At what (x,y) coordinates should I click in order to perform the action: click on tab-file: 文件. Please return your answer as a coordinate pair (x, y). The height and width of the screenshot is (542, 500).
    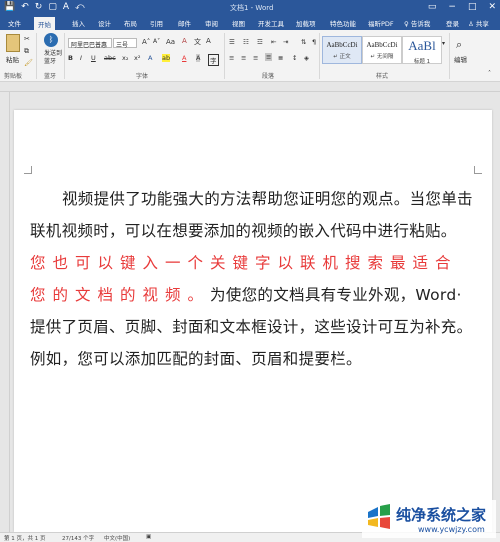
    Looking at the image, I should click on (14, 23).